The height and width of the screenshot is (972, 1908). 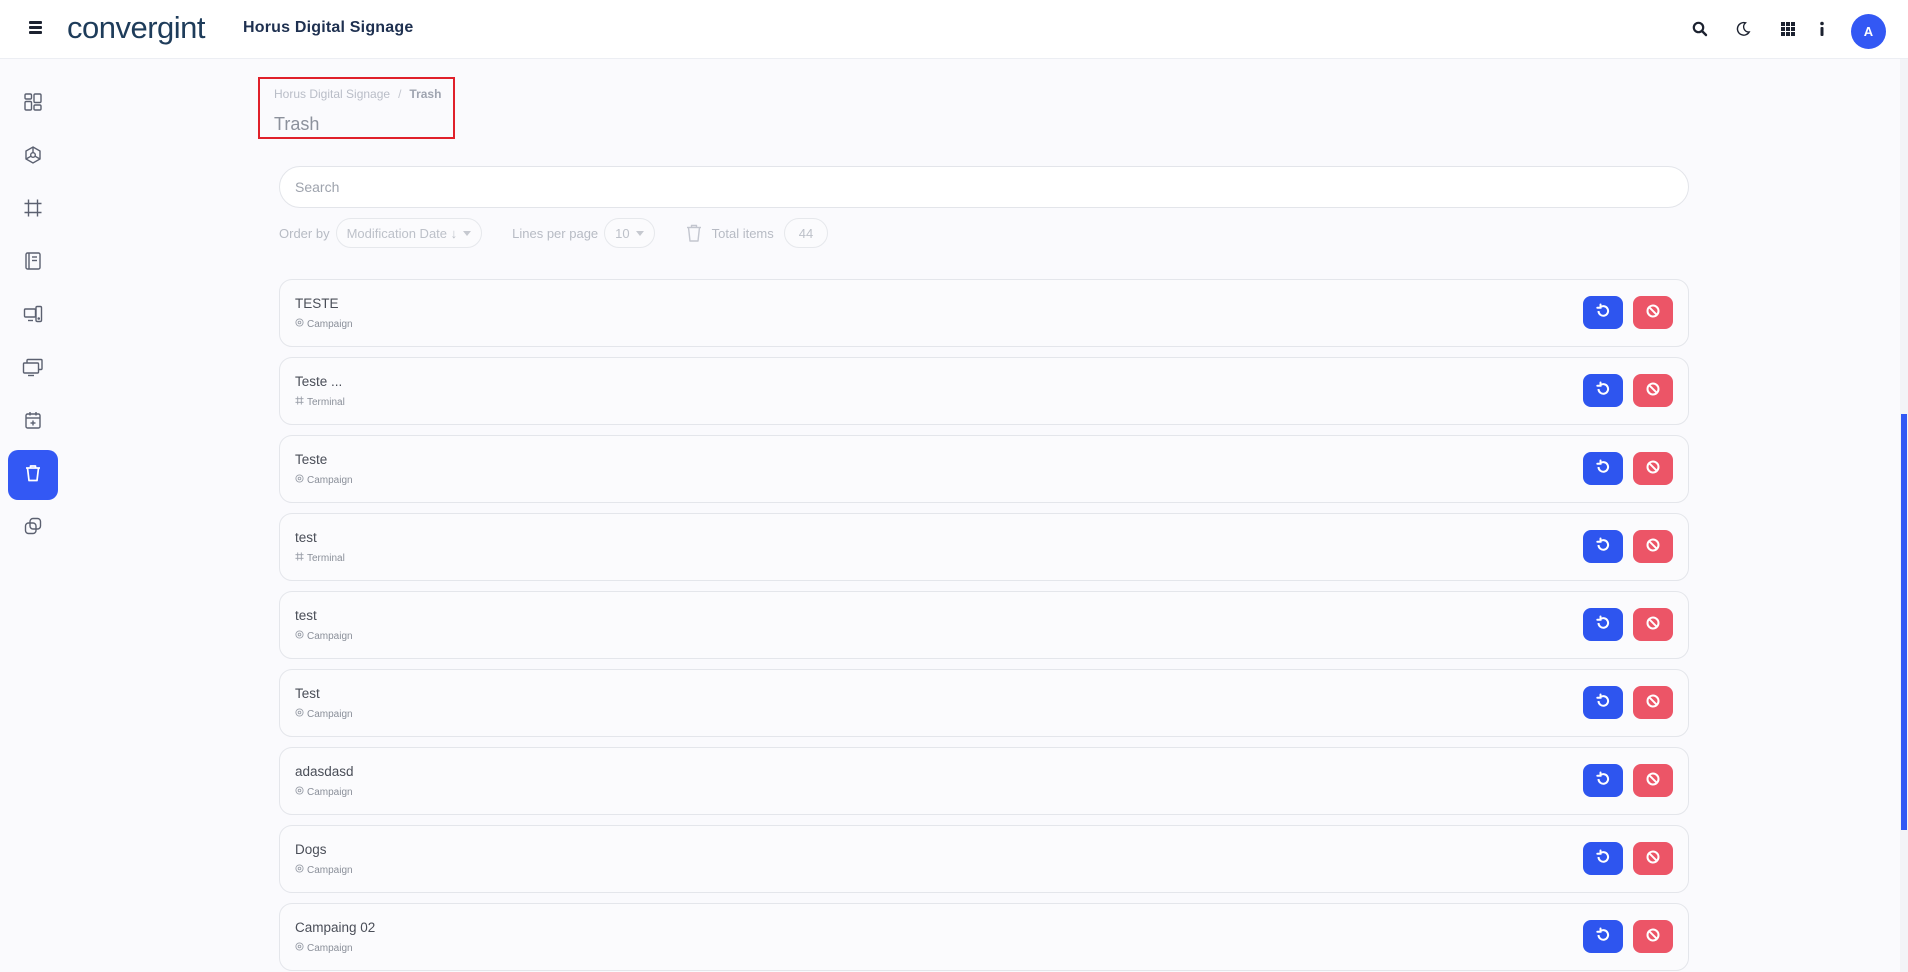 I want to click on brand-logo: convergint, so click(x=136, y=28).